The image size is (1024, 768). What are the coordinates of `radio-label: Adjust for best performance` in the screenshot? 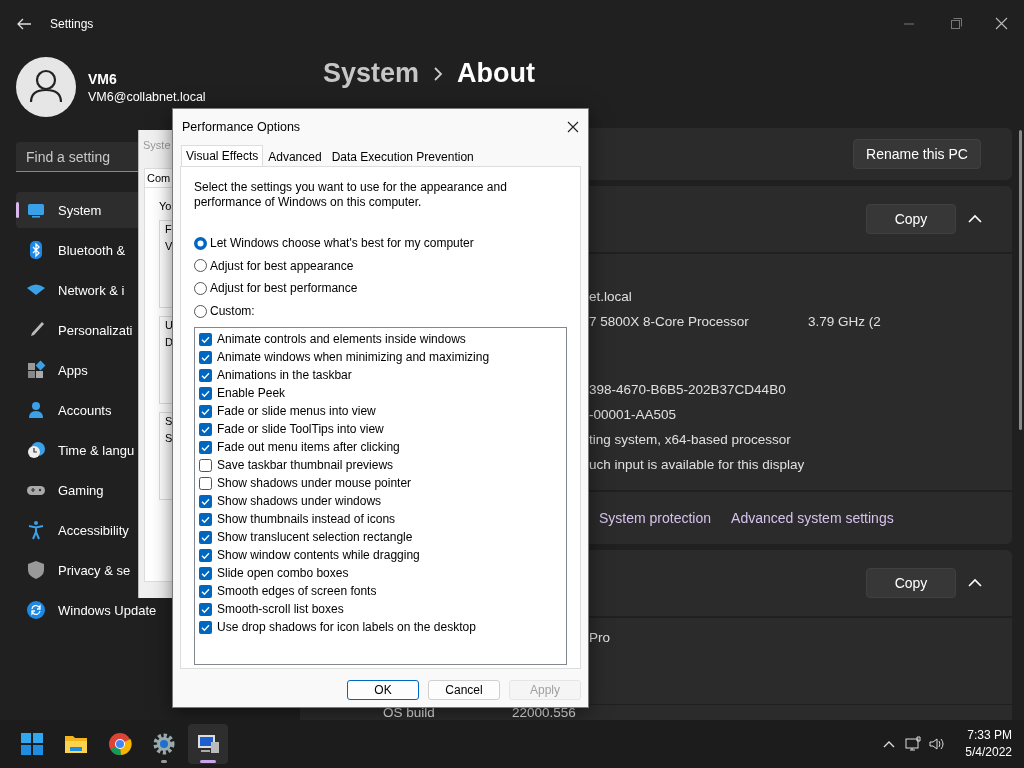 It's located at (284, 288).